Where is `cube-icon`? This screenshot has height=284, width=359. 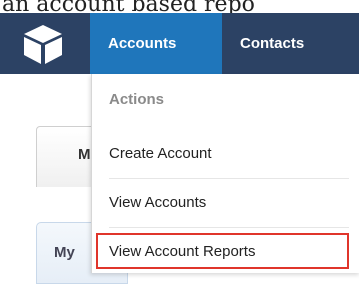
cube-icon is located at coordinates (43, 44).